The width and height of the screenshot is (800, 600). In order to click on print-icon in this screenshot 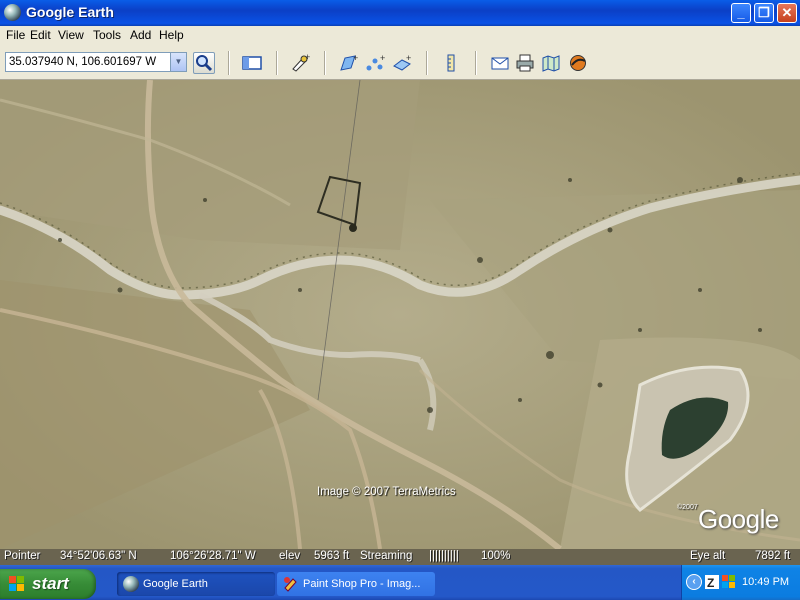, I will do `click(525, 63)`.